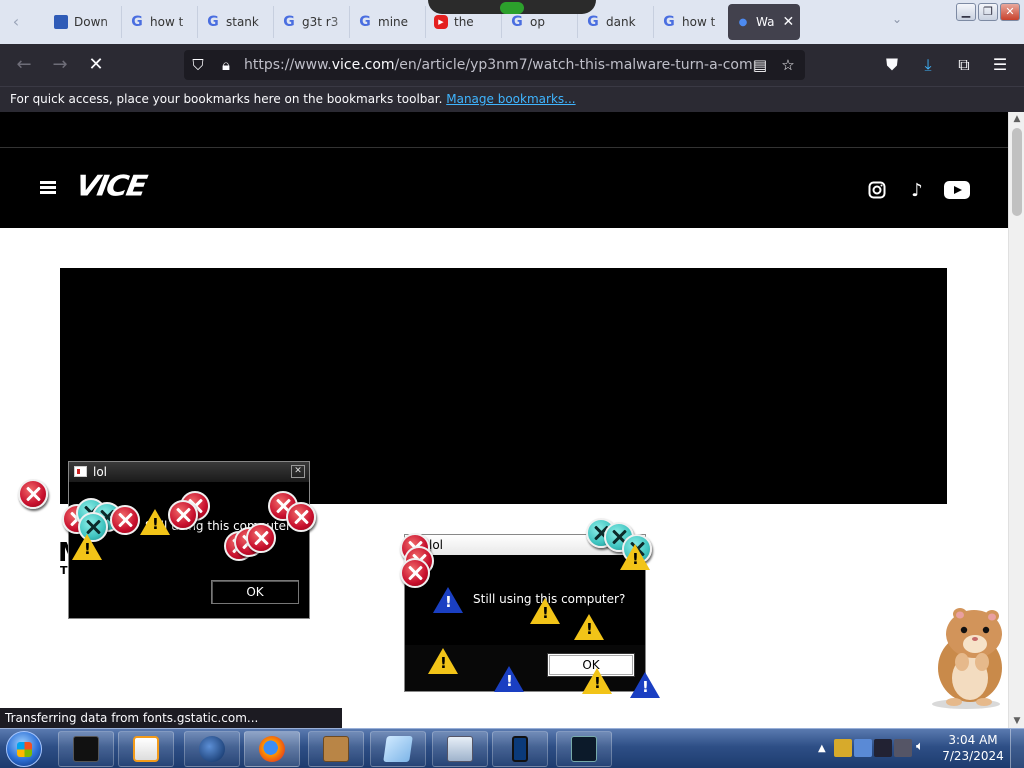 The height and width of the screenshot is (768, 1024). Describe the element at coordinates (1016, 721) in the screenshot. I see `scroll-down-icon: ▼` at that location.